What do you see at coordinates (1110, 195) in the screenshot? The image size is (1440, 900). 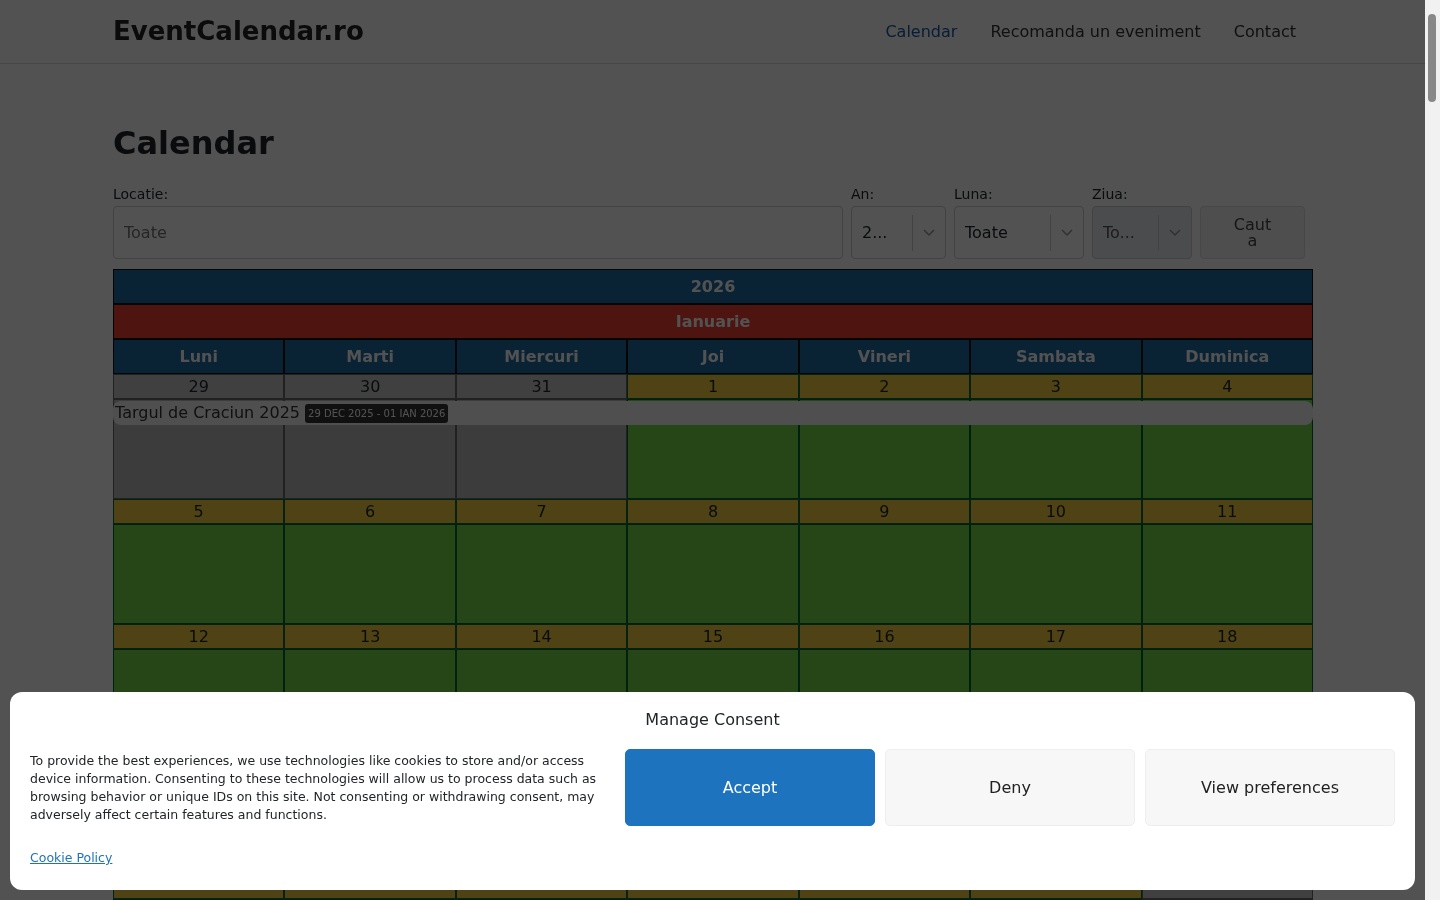 I see `field-label: Ziua:` at bounding box center [1110, 195].